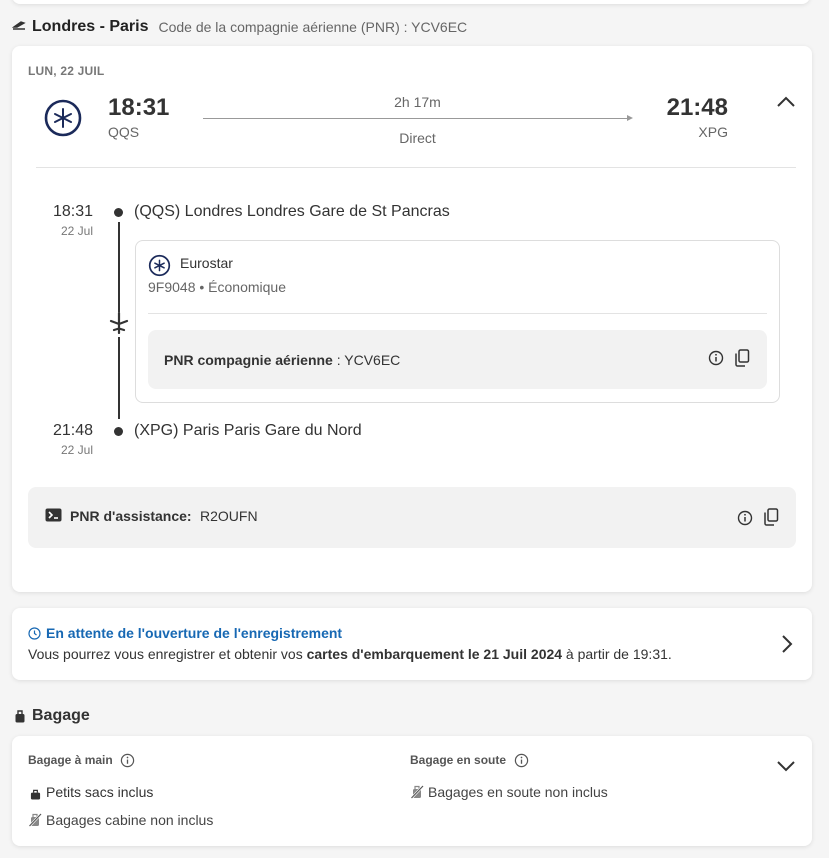 The width and height of the screenshot is (829, 858). I want to click on cabin-bag-excluded-icon, so click(35, 822).